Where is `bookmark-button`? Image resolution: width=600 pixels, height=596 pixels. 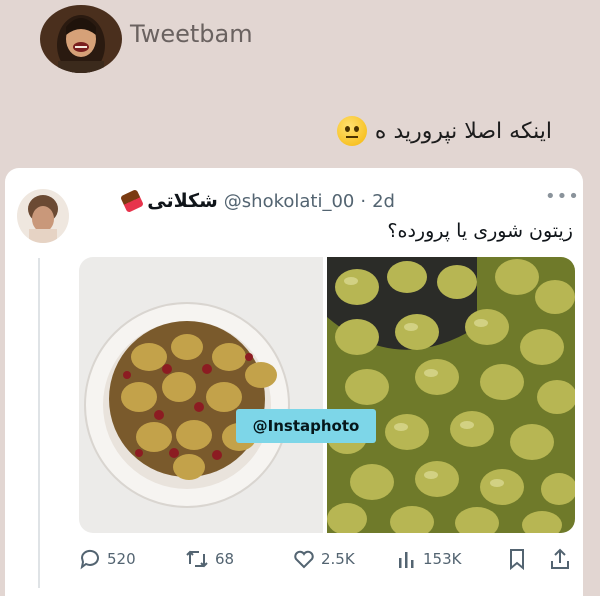
bookmark-button is located at coordinates (517, 559).